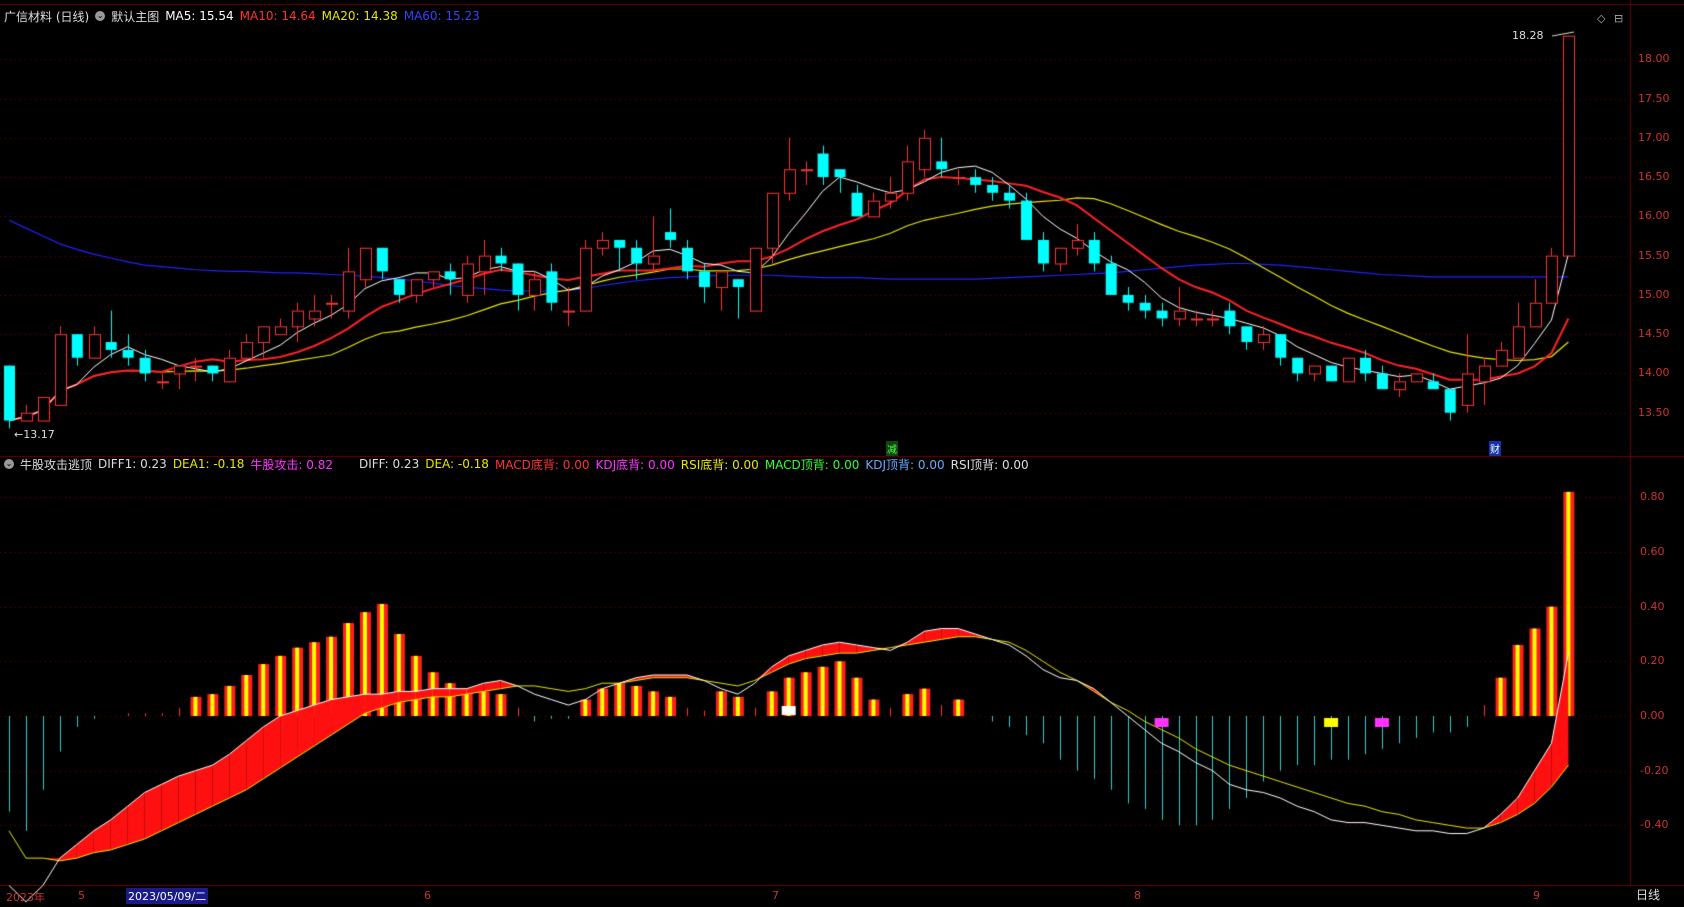 This screenshot has height=907, width=1684. What do you see at coordinates (1654, 770) in the screenshot?
I see `indicator-tick: -0.20` at bounding box center [1654, 770].